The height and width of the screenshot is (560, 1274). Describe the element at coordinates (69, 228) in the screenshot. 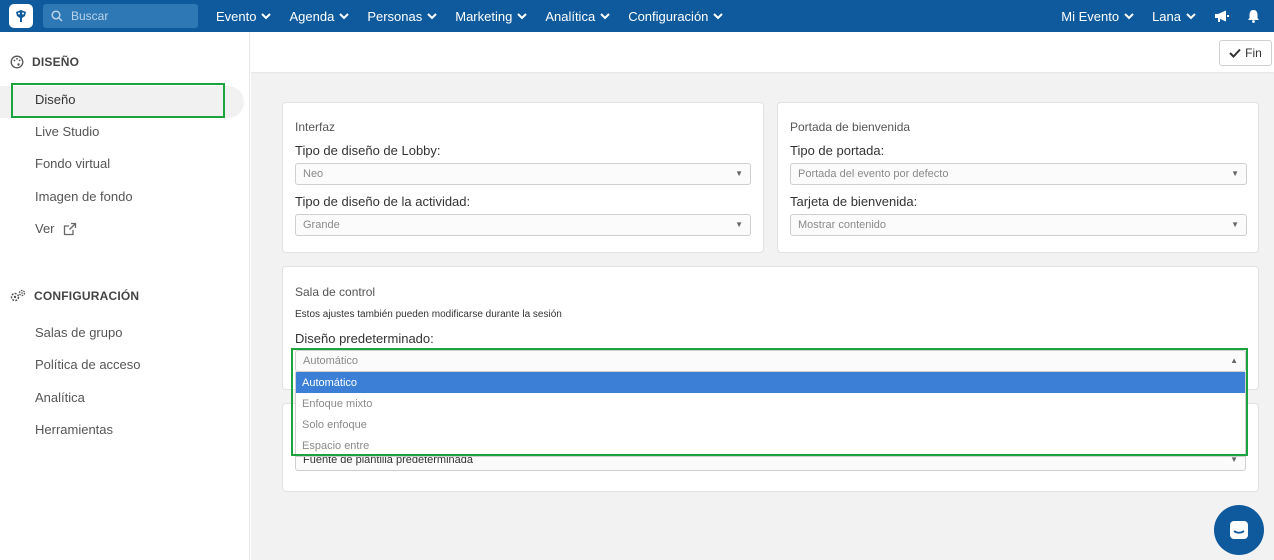

I see `external-link-icon` at that location.